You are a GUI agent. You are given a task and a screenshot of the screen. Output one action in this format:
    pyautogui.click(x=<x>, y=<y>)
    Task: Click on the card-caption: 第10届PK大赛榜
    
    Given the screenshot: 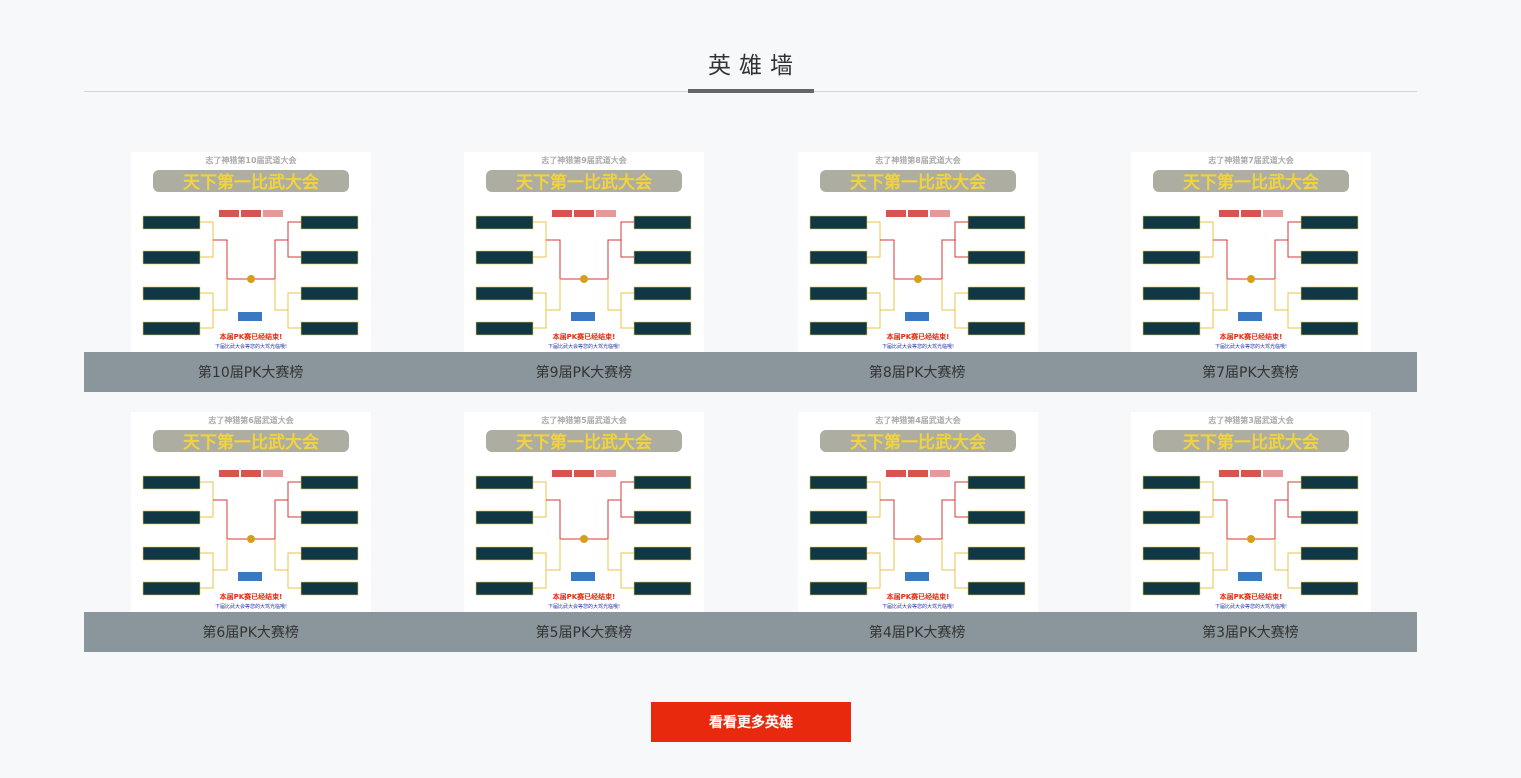 What is the action you would take?
    pyautogui.click(x=251, y=372)
    